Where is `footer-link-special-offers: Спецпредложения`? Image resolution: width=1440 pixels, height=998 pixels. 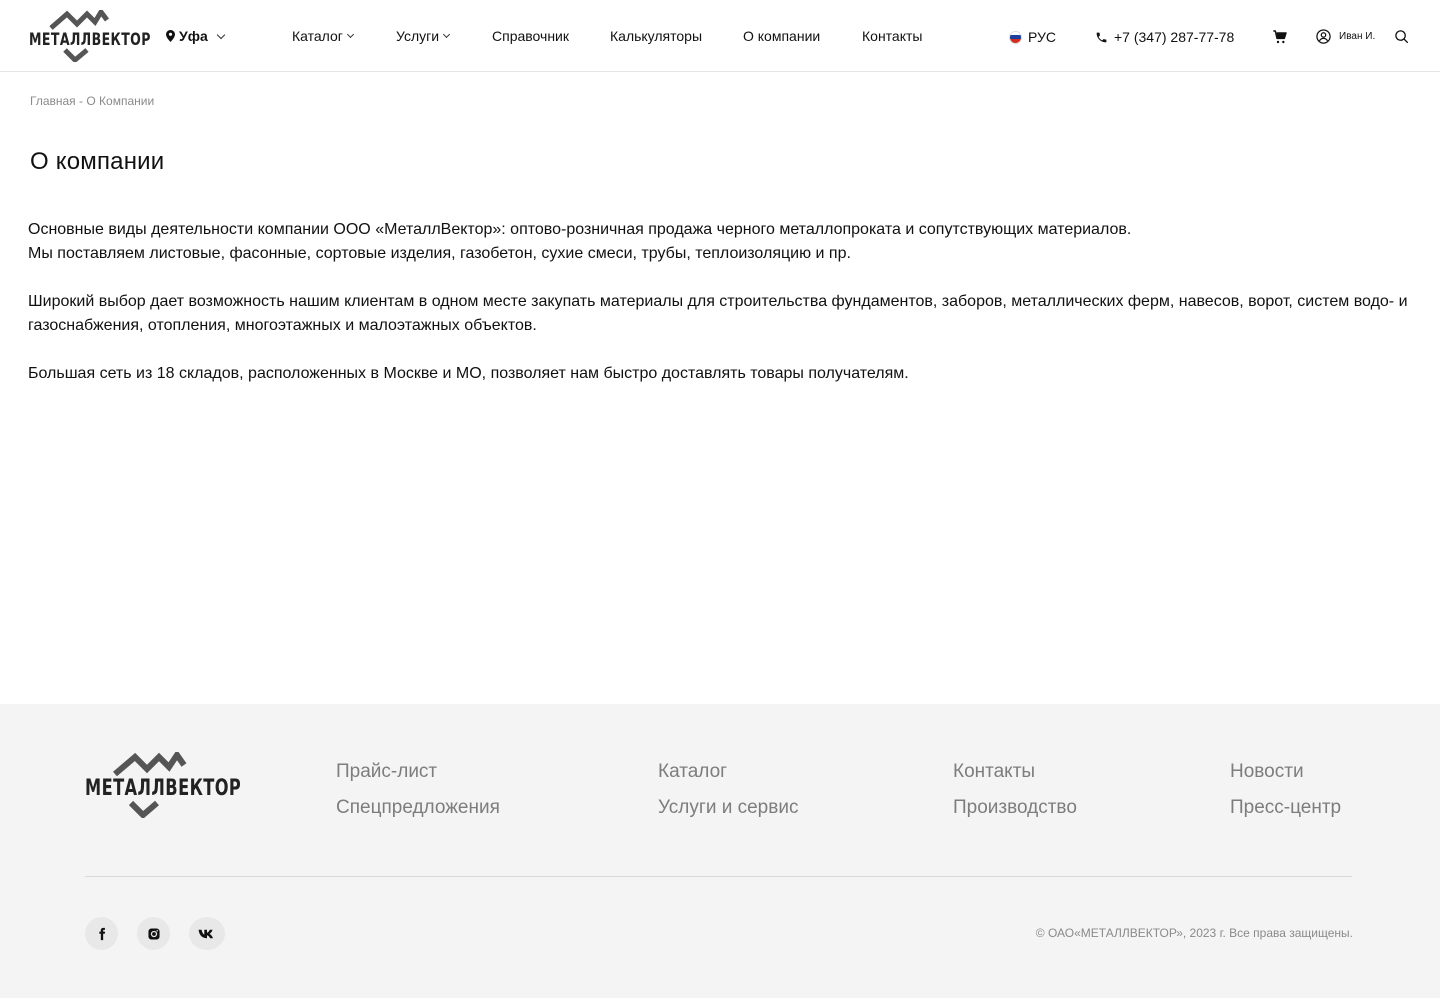 footer-link-special-offers: Спецпредложения is located at coordinates (418, 808).